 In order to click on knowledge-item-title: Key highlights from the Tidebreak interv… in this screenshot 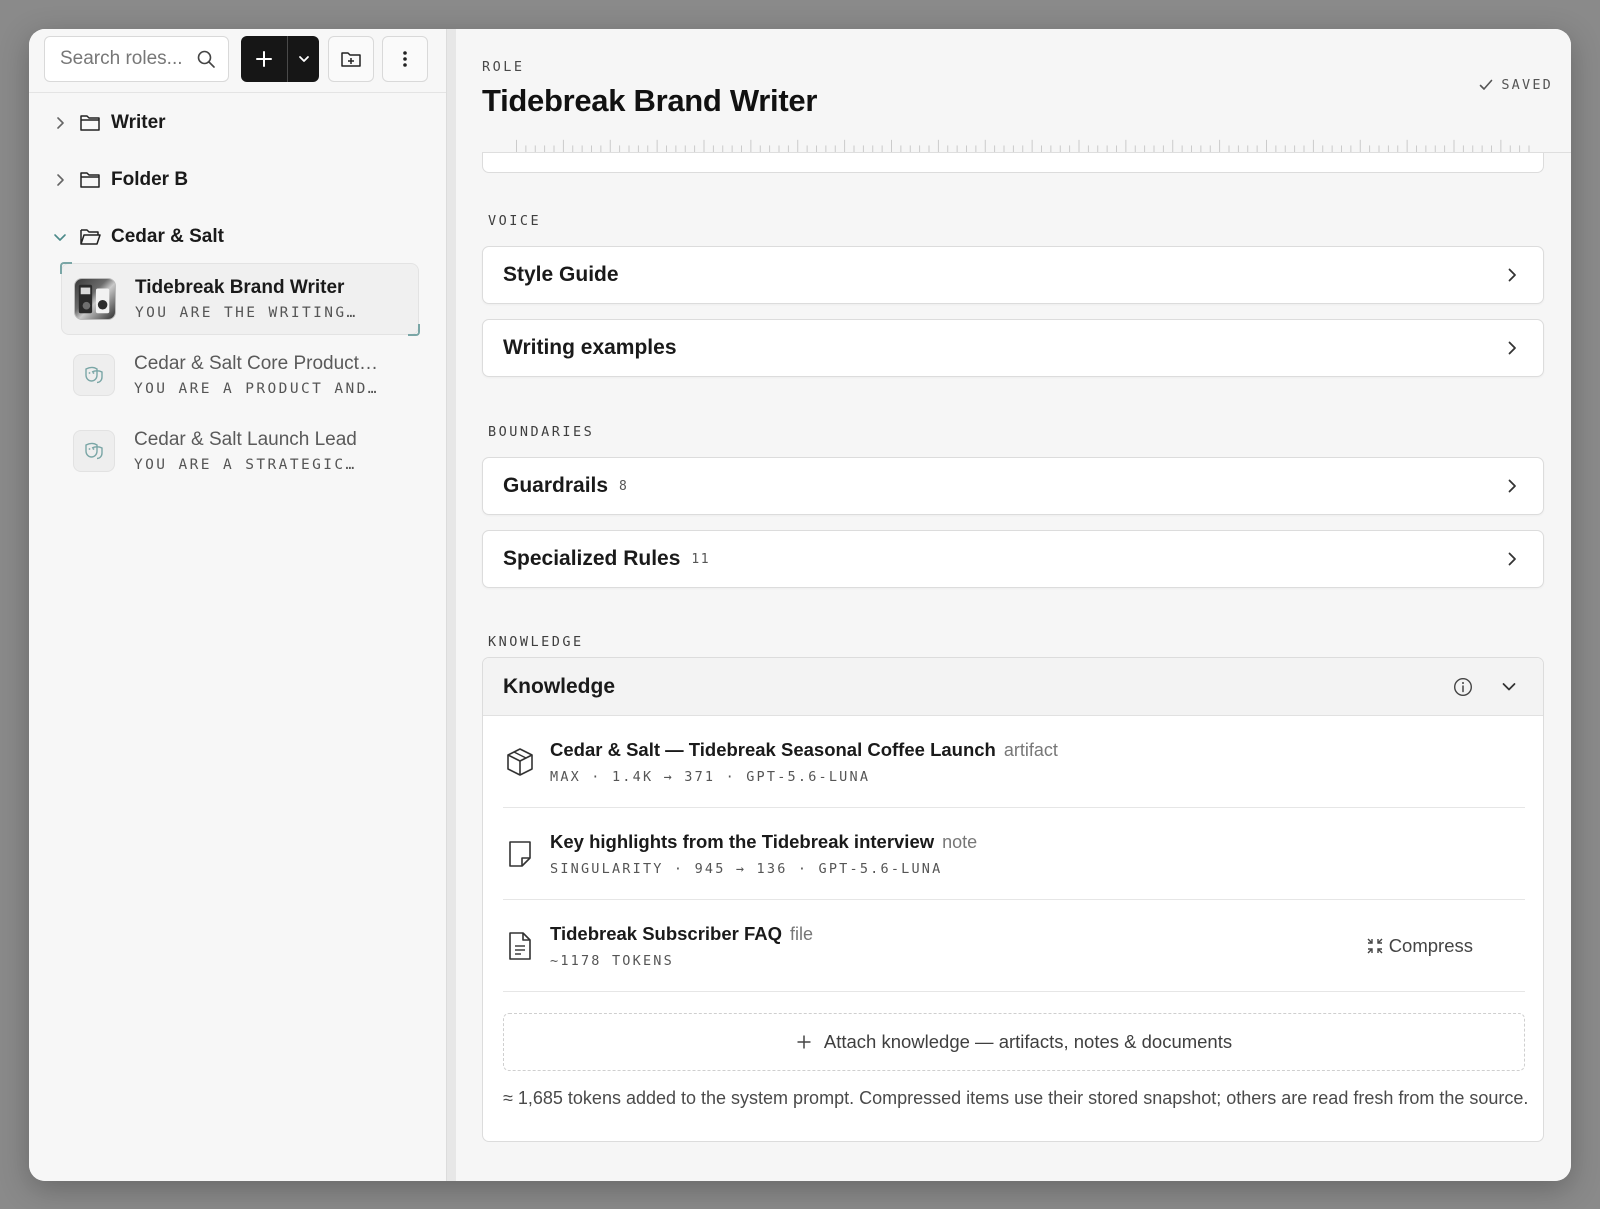, I will do `click(742, 841)`.